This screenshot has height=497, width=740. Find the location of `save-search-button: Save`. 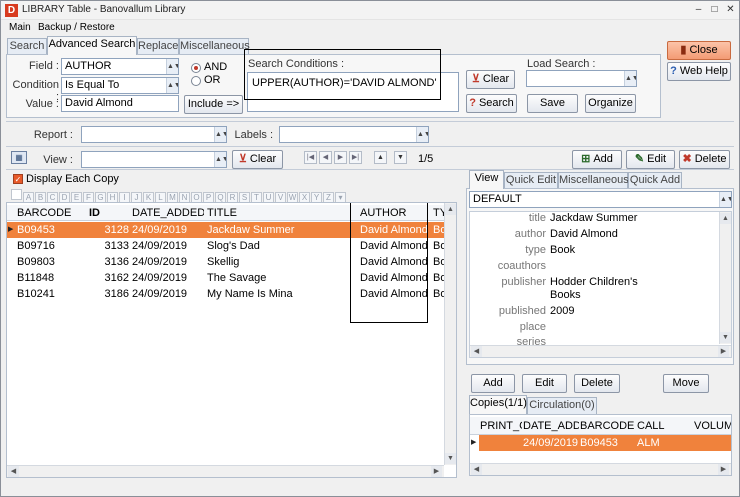

save-search-button: Save is located at coordinates (552, 103).